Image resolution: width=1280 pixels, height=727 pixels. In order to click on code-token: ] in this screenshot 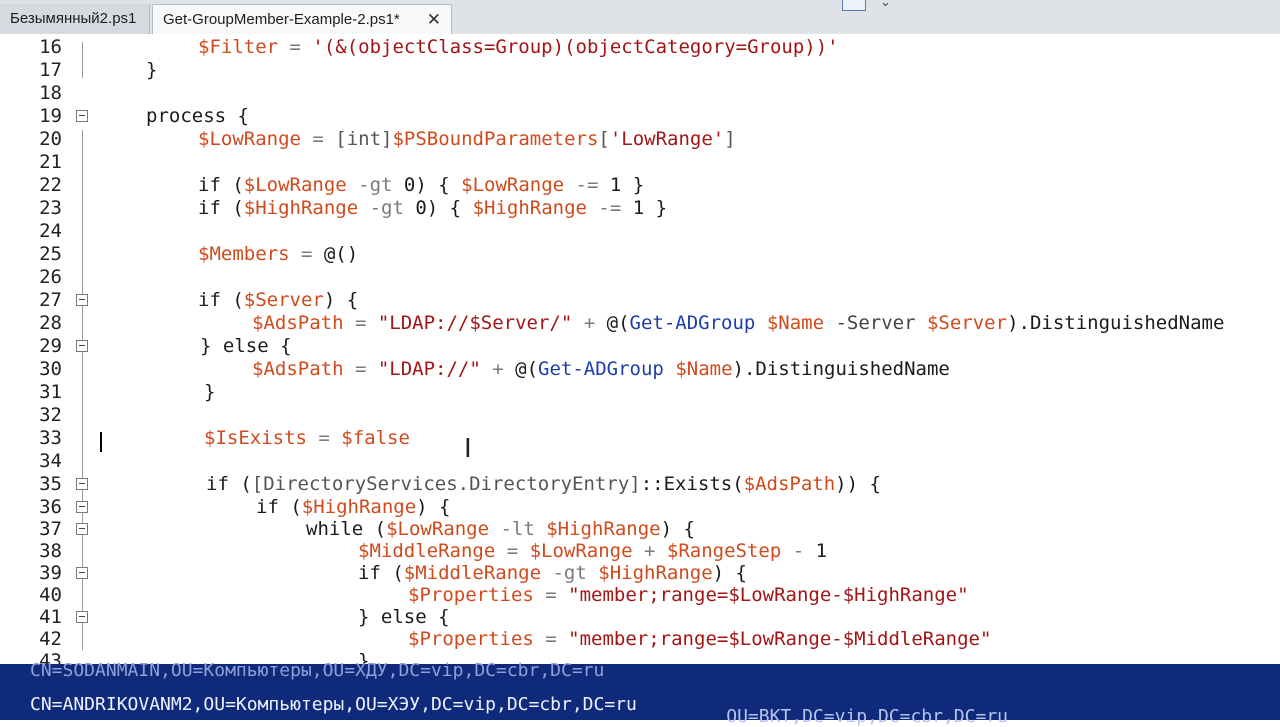, I will do `click(730, 139)`.